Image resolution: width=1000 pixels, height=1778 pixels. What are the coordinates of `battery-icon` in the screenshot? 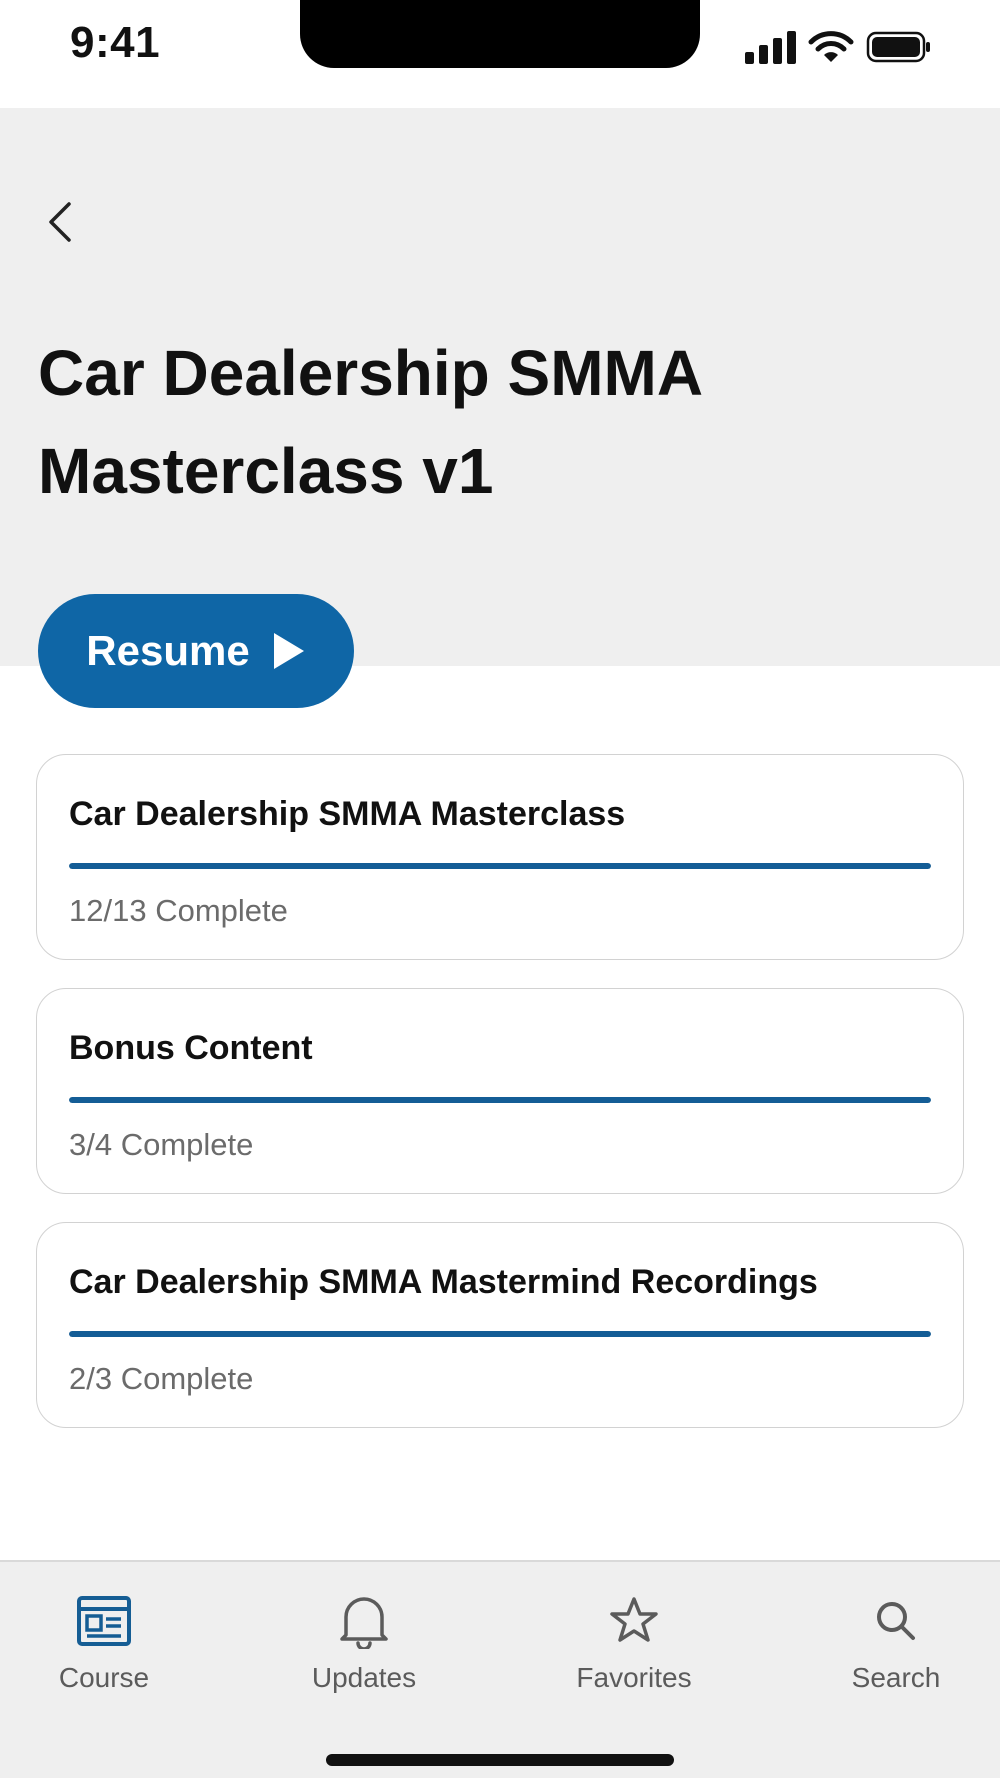 It's located at (898, 47).